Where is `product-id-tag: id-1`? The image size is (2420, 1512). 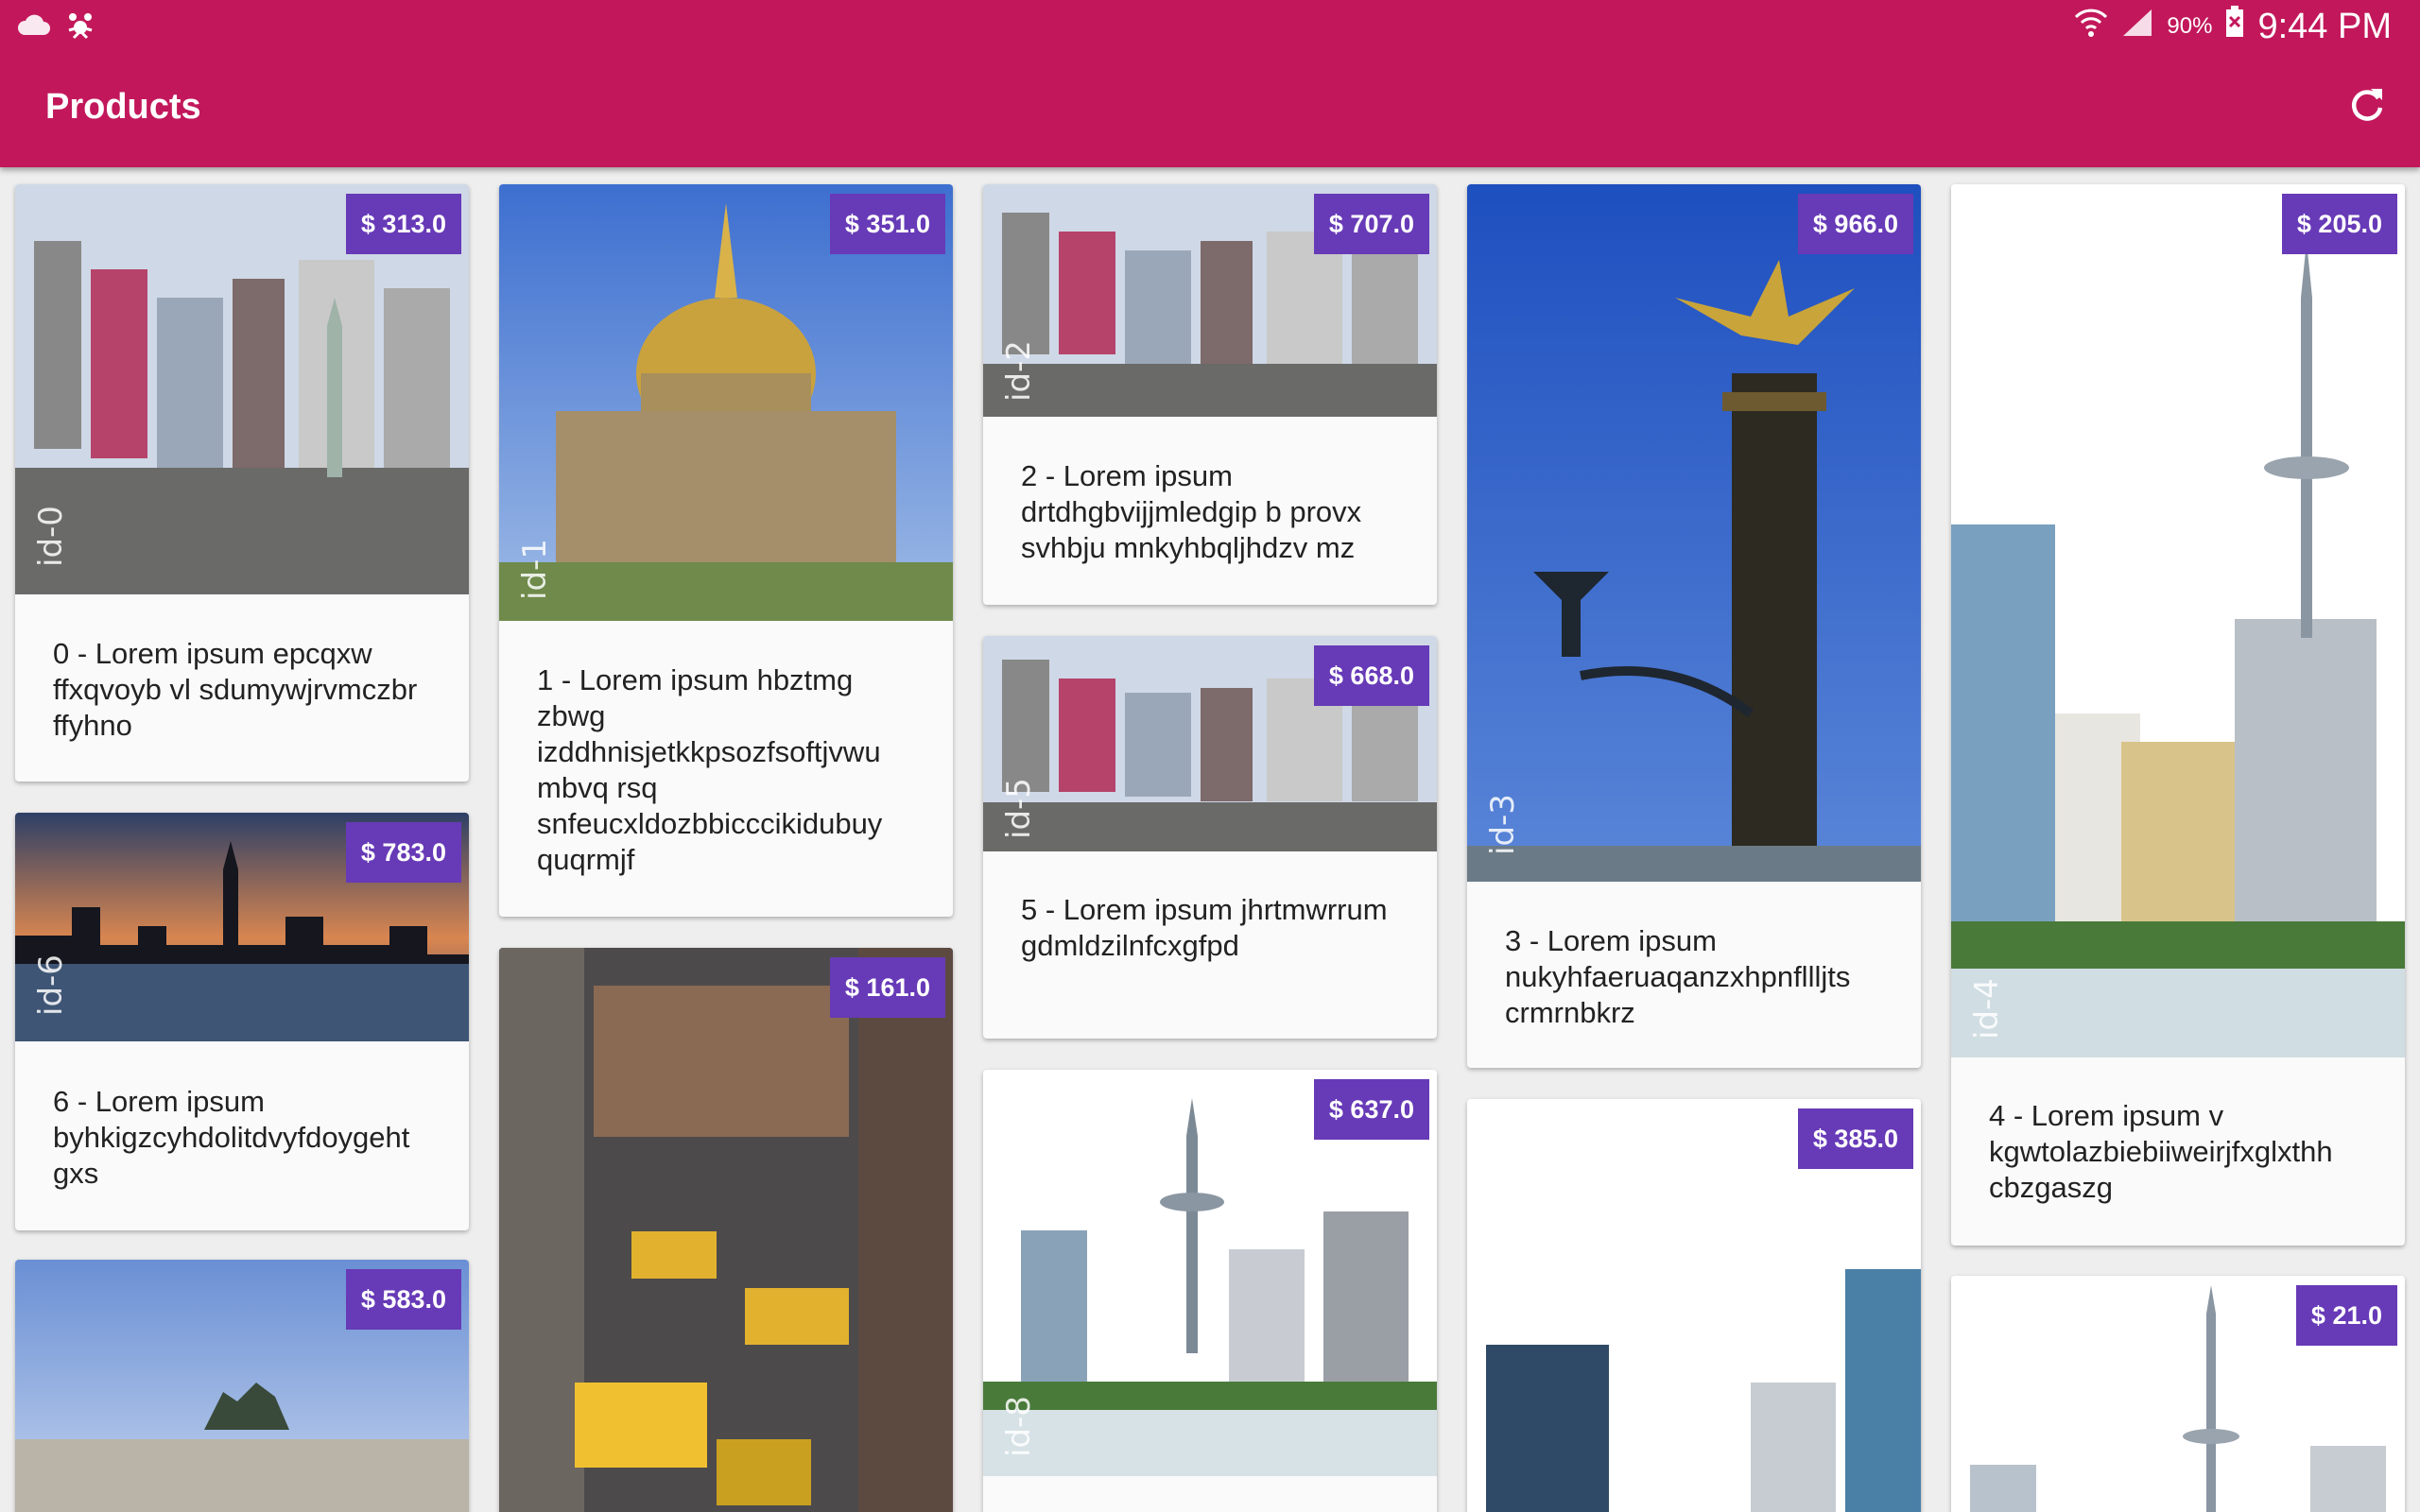 product-id-tag: id-1 is located at coordinates (535, 569).